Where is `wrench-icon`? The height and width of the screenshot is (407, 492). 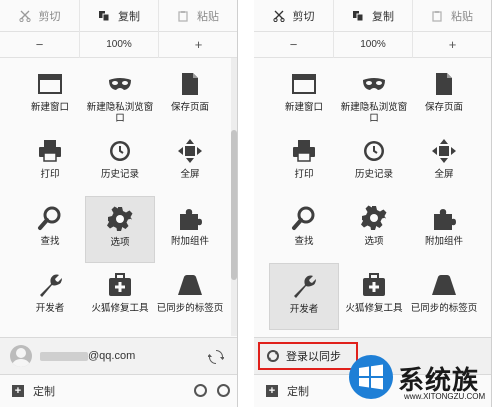
wrench-icon is located at coordinates (51, 285).